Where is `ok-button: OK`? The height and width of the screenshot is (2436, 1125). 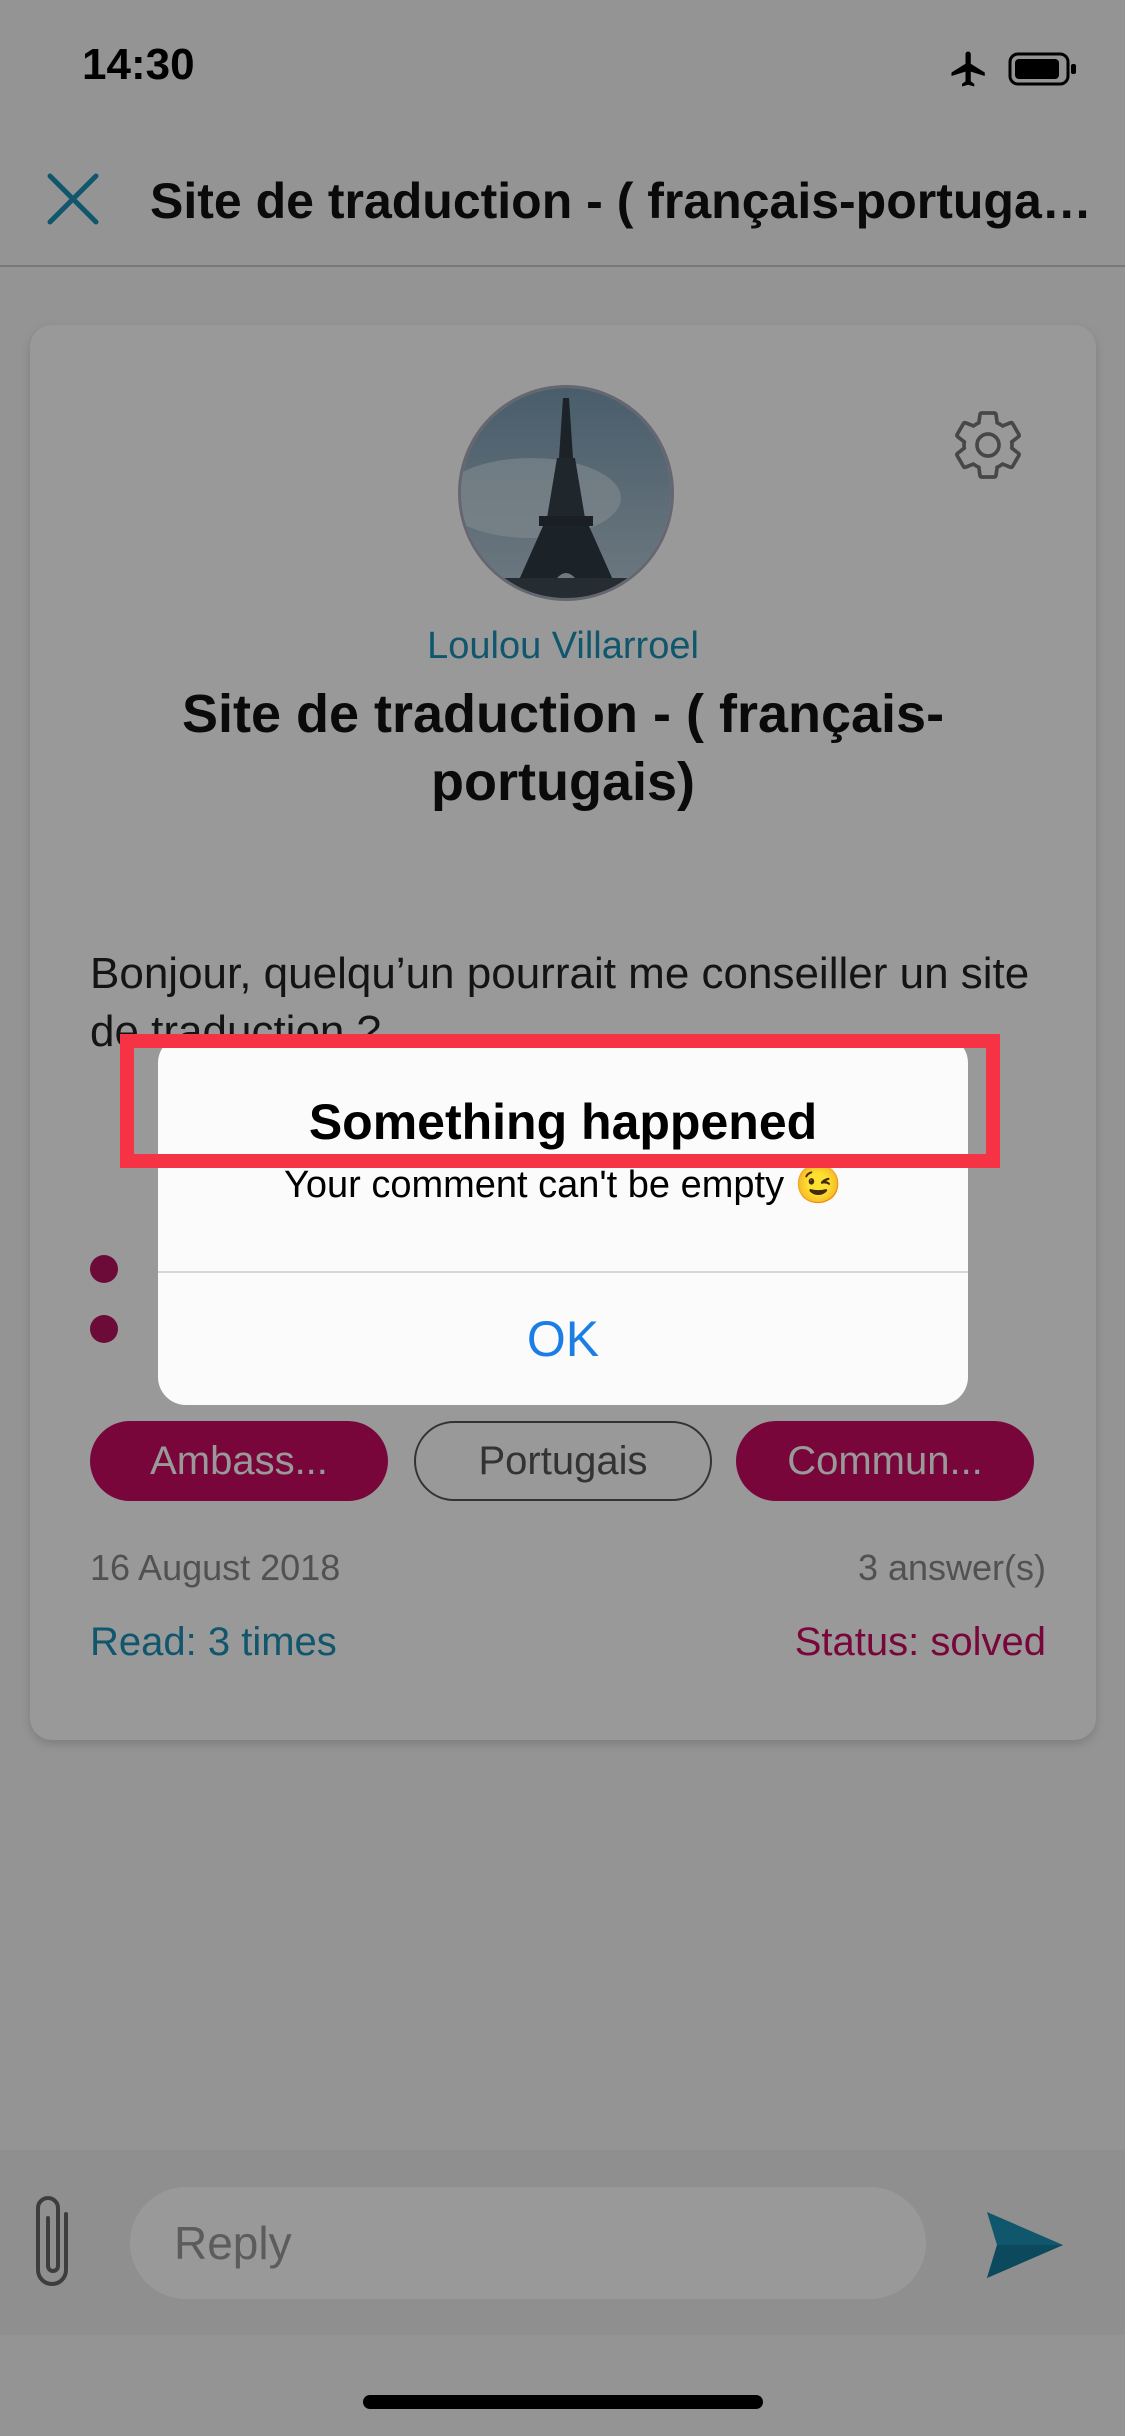
ok-button: OK is located at coordinates (563, 1339).